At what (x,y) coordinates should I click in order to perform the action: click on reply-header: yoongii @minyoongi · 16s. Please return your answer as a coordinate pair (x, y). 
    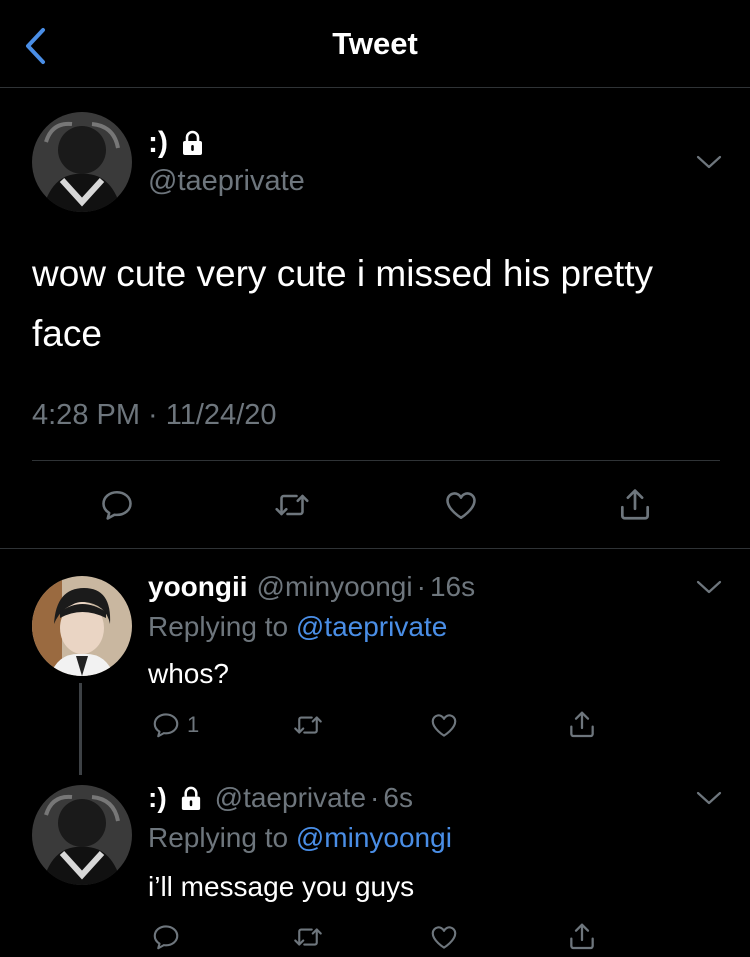
    Looking at the image, I should click on (311, 587).